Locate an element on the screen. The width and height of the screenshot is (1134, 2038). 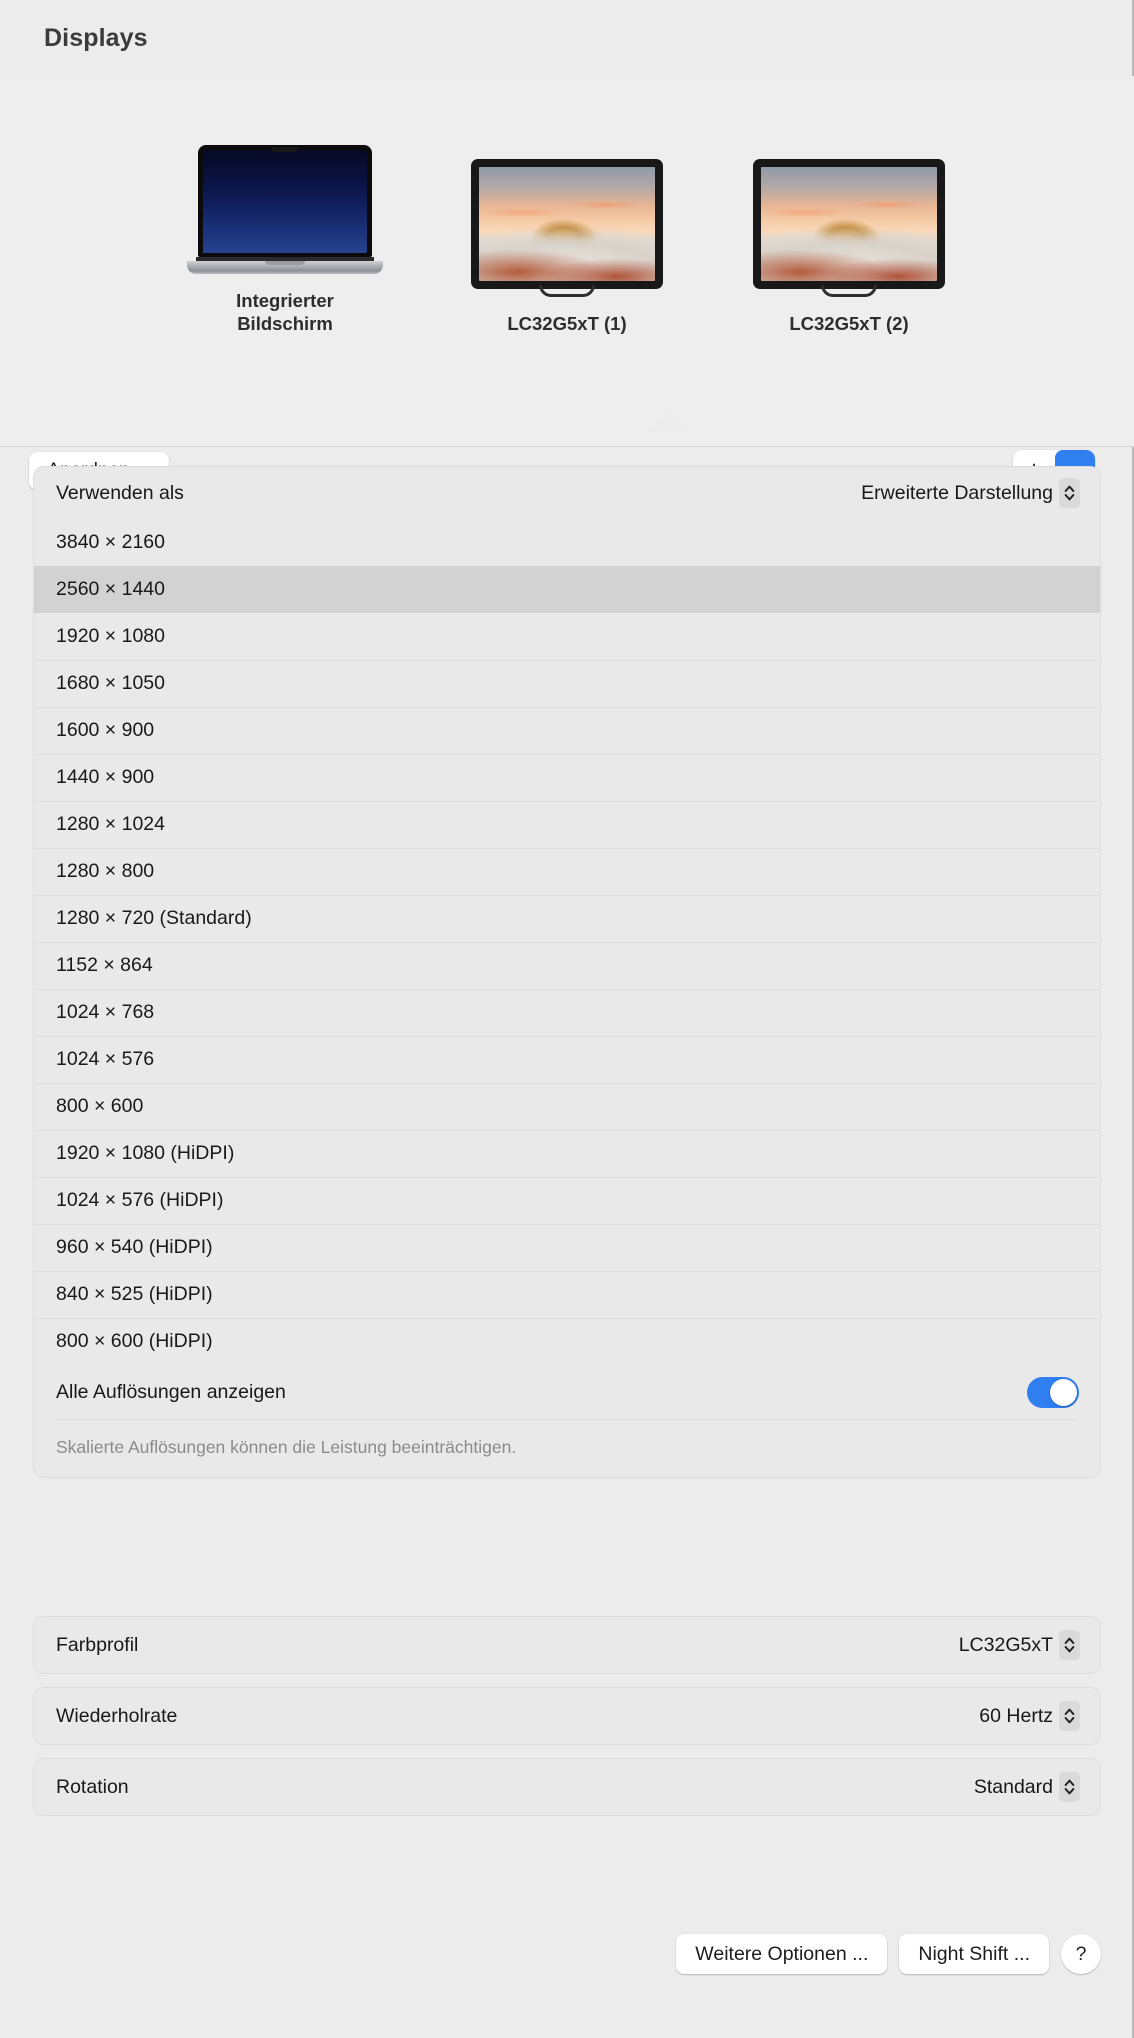
monitor-2-frame is located at coordinates (849, 223).